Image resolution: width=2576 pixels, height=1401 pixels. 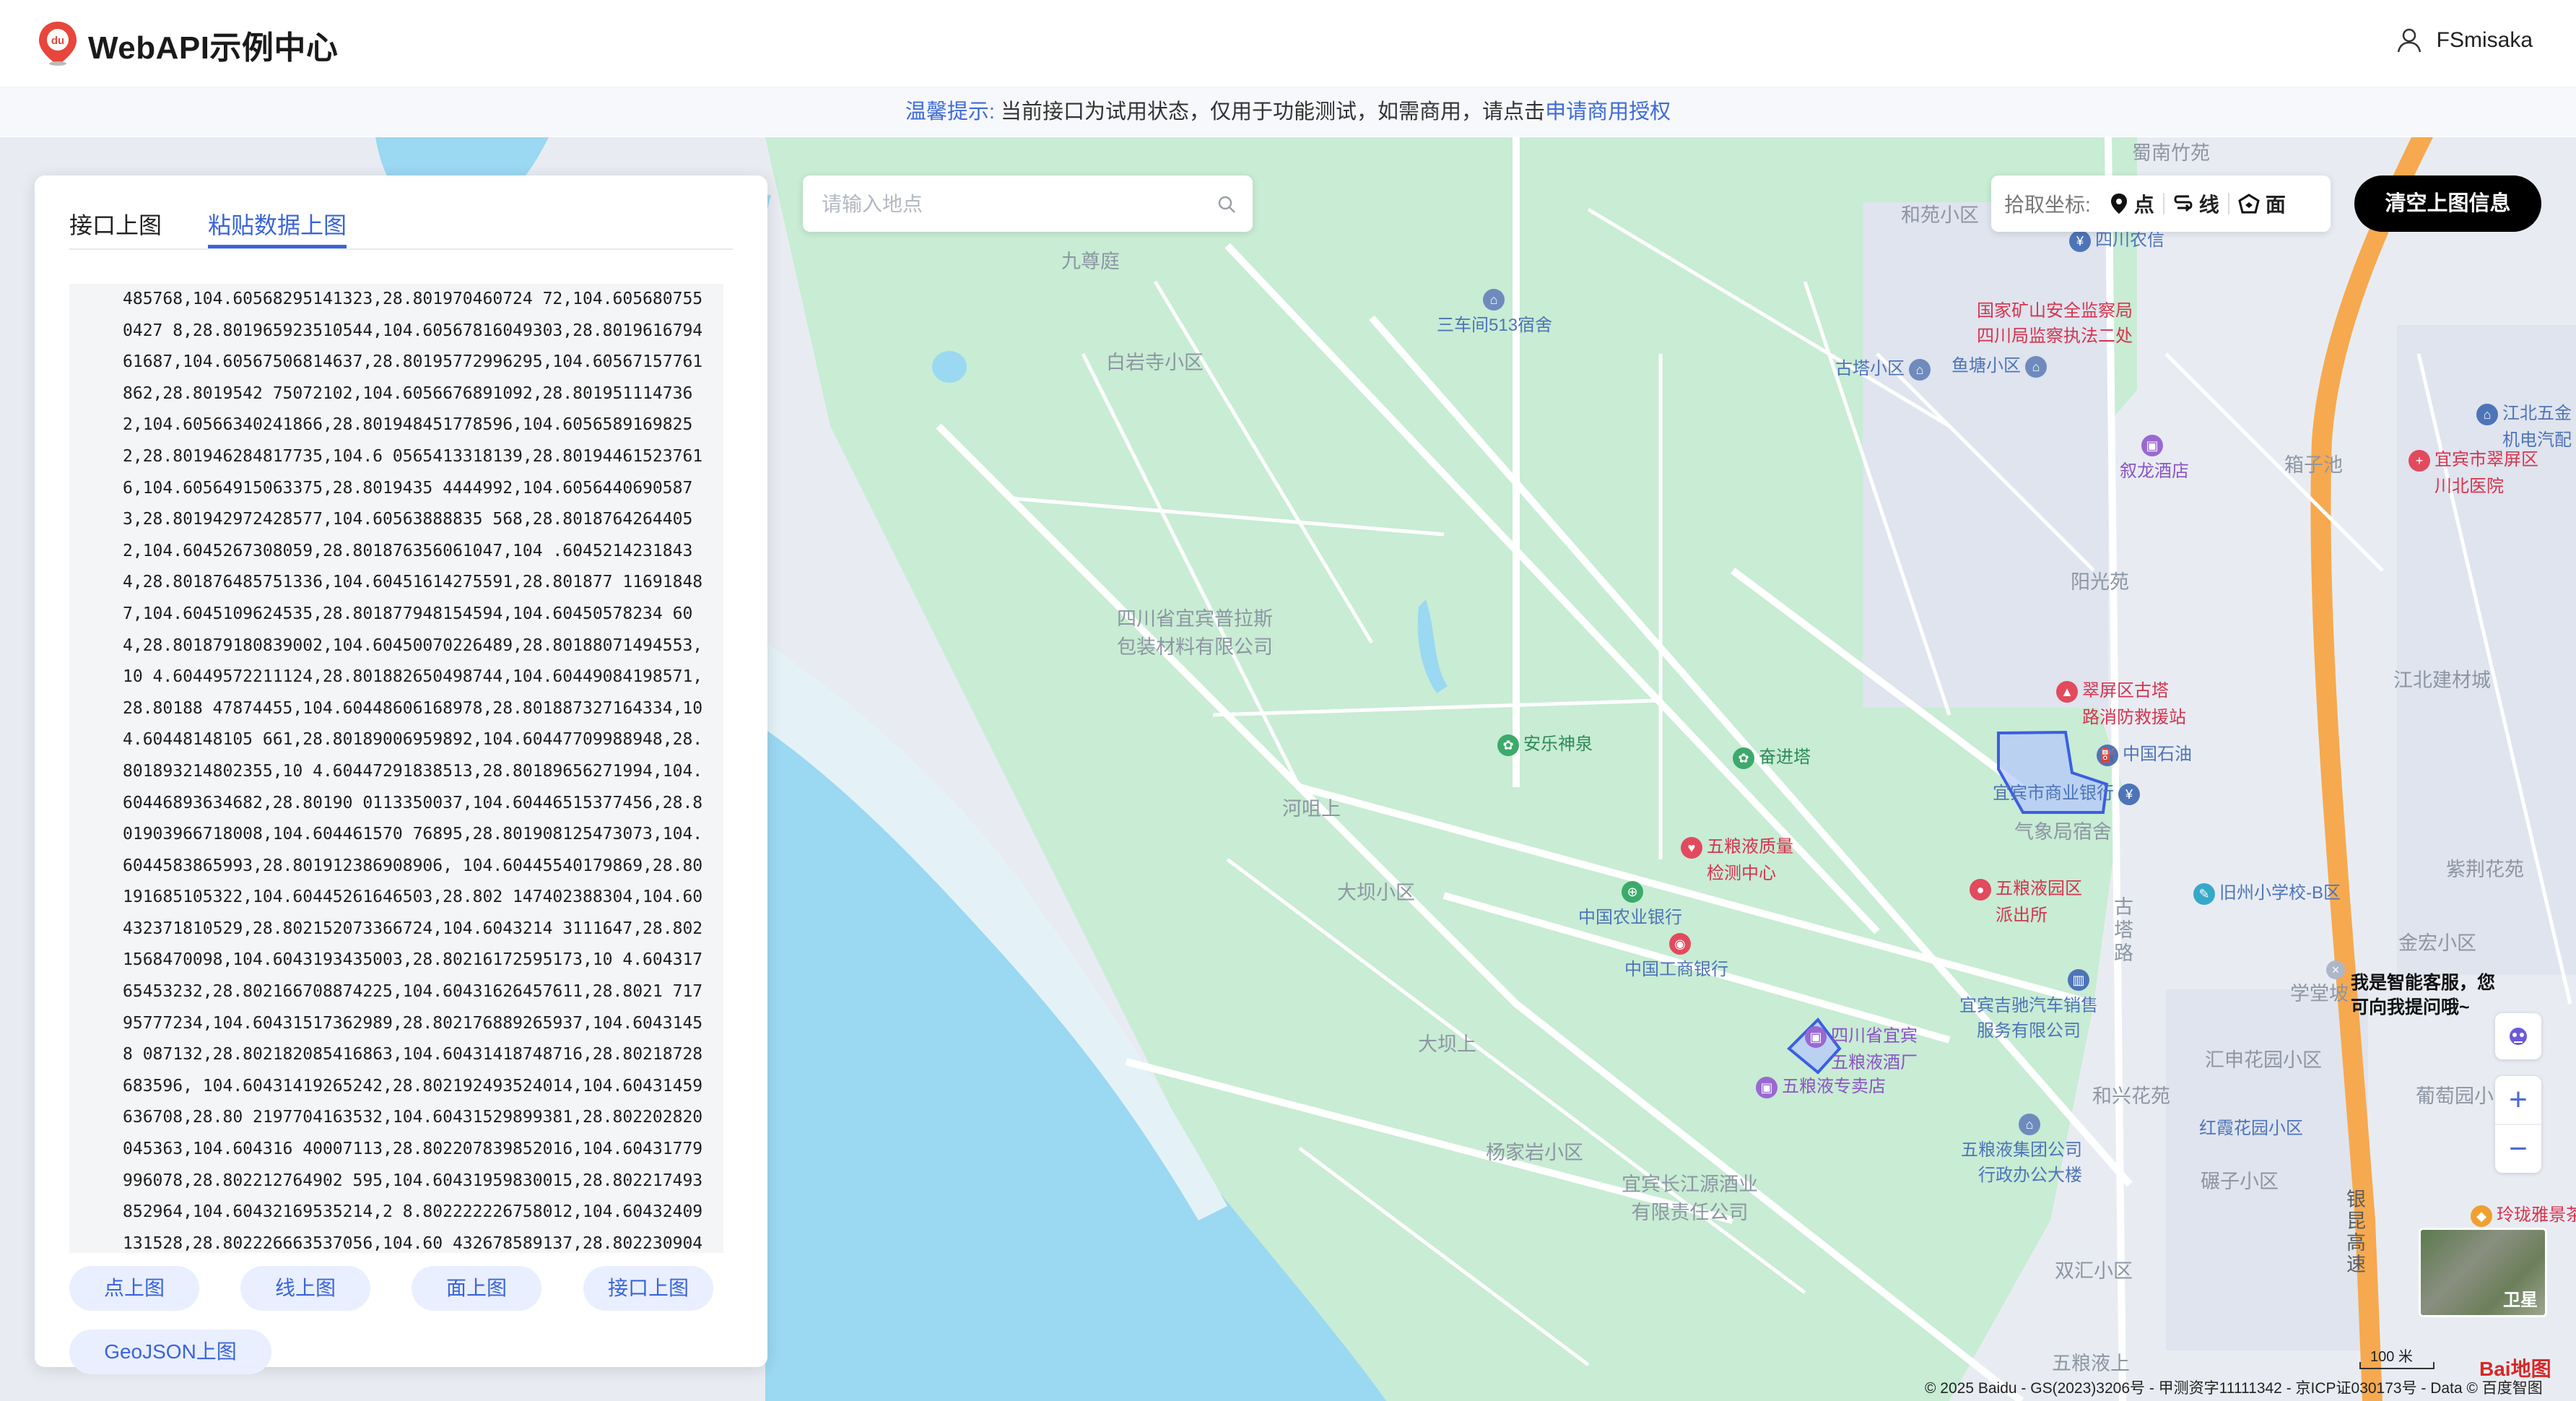 I want to click on poi-jichi-auto: ▥ 宜宾吉驰汽车销售 服务有限公司, so click(x=2029, y=1005).